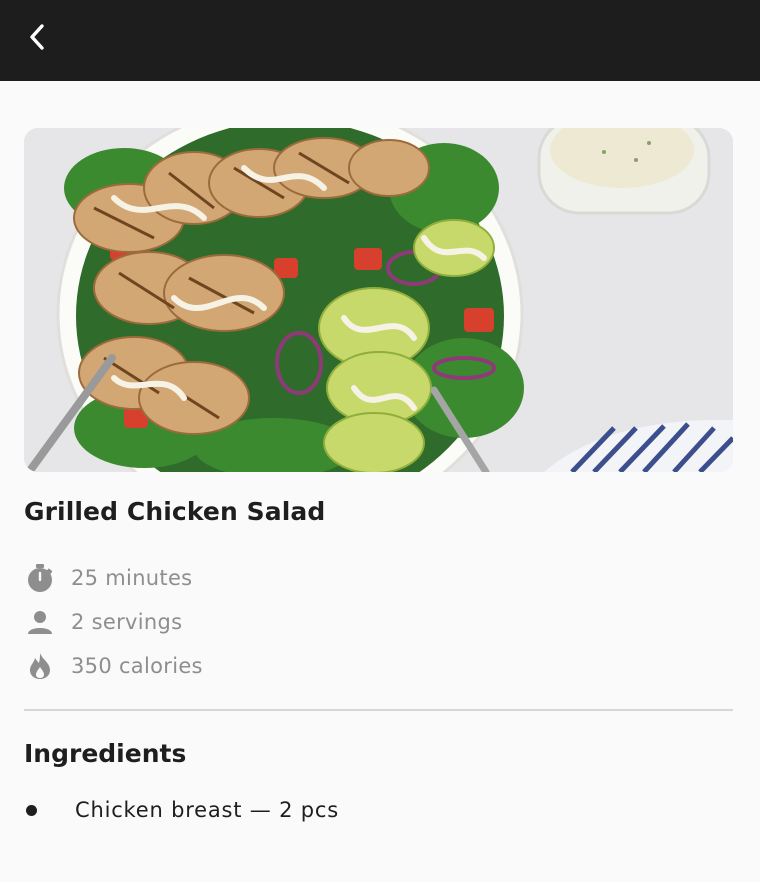  I want to click on meta-servings: 2 servings, so click(103, 622).